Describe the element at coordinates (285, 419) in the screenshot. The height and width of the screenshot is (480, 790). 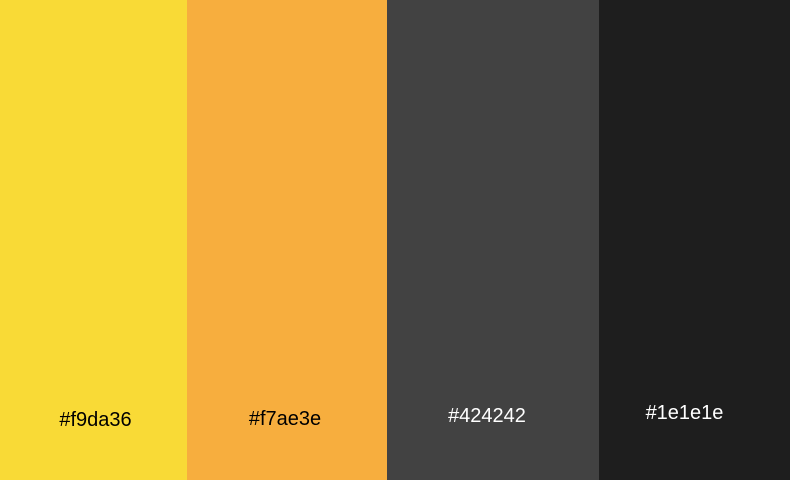
I see `swatch-hex-label: #f7ae3e` at that location.